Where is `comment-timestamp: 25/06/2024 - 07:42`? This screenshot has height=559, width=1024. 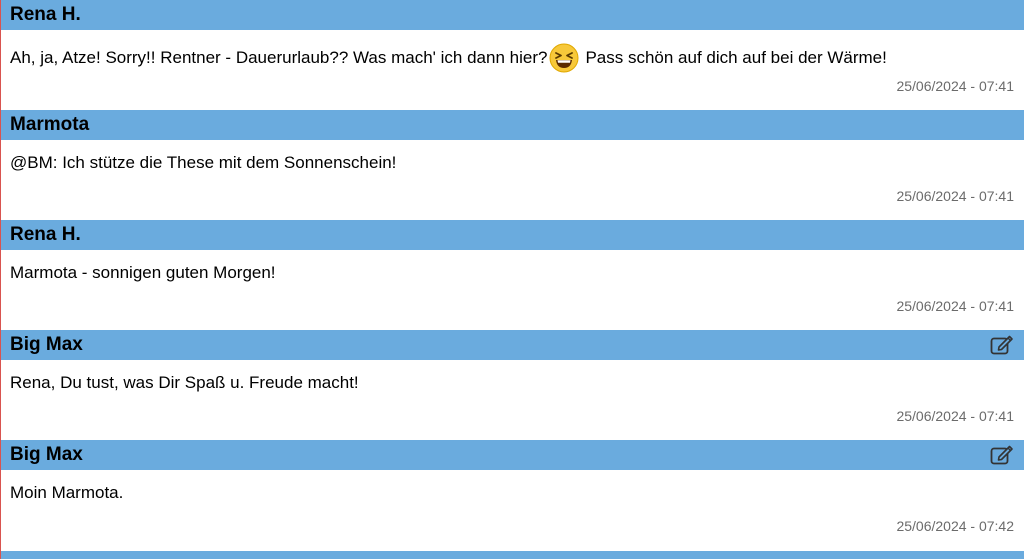 comment-timestamp: 25/06/2024 - 07:42 is located at coordinates (955, 526).